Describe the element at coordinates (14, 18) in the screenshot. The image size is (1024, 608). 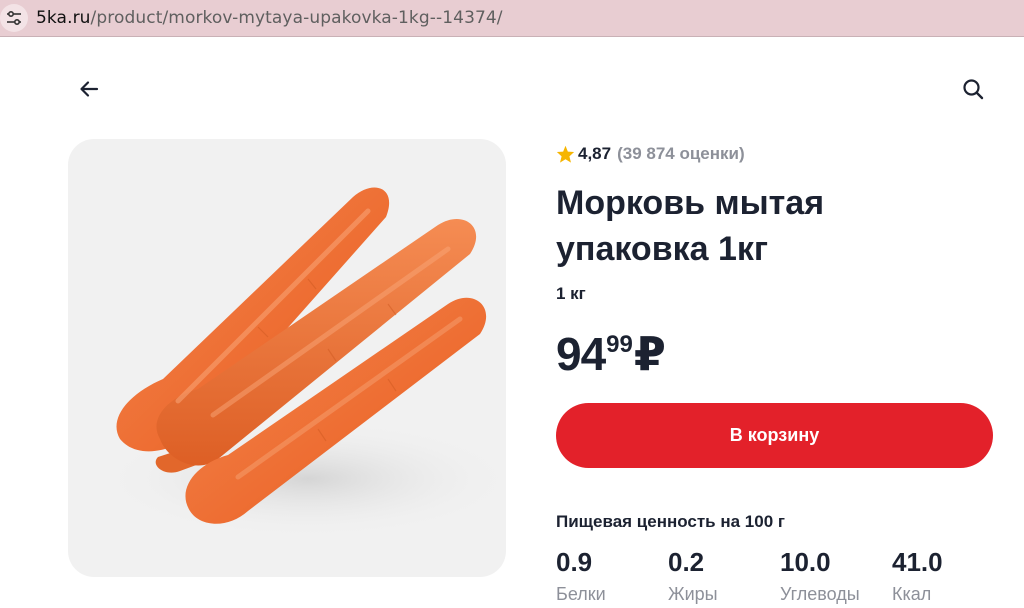
I see `tune-icon` at that location.